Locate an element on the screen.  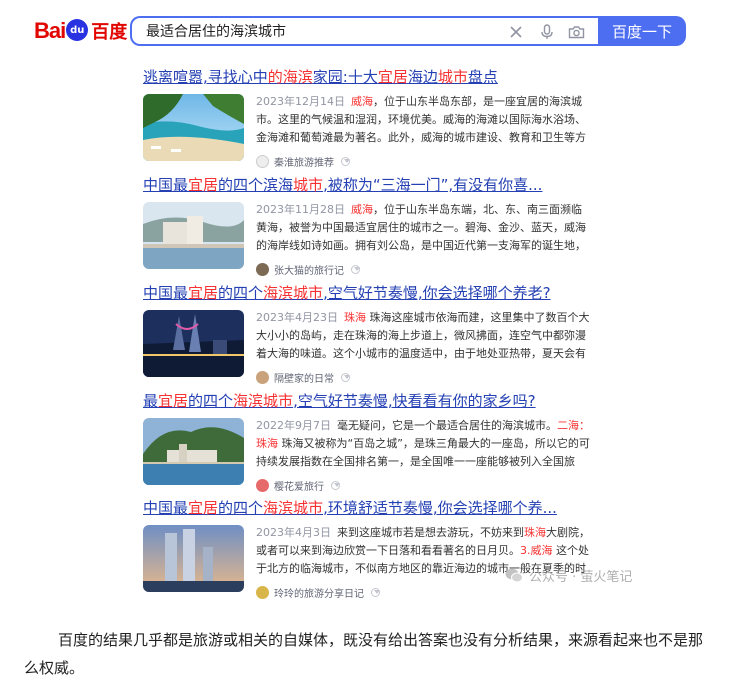
result-source: 秦淮旅游推荐 is located at coordinates (303, 161).